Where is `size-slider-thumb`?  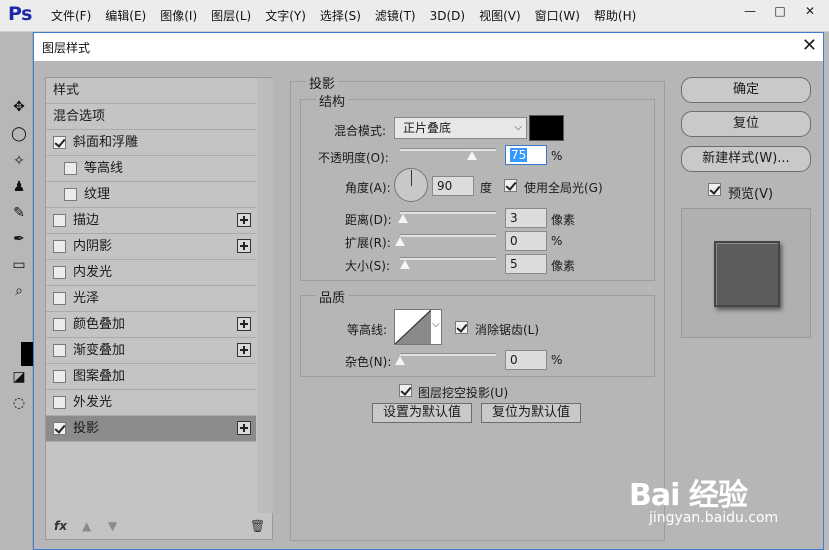
size-slider-thumb is located at coordinates (404, 264).